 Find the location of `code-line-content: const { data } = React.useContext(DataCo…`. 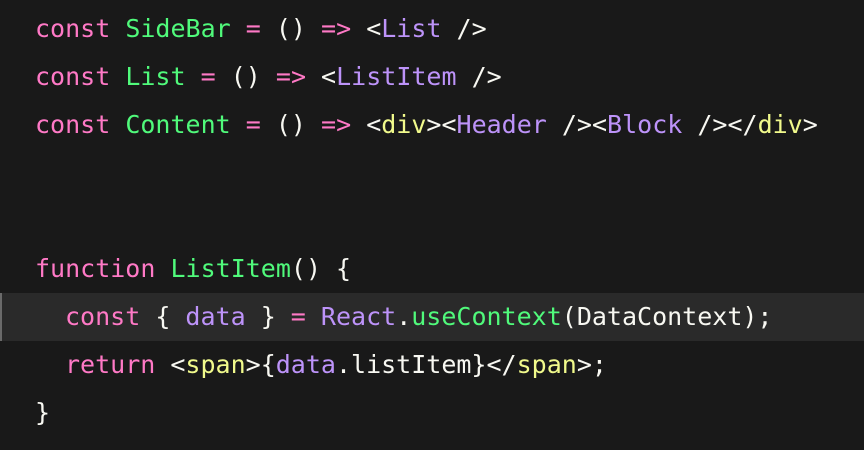

code-line-content: const { data } = React.useContext(DataCo… is located at coordinates (418, 317).